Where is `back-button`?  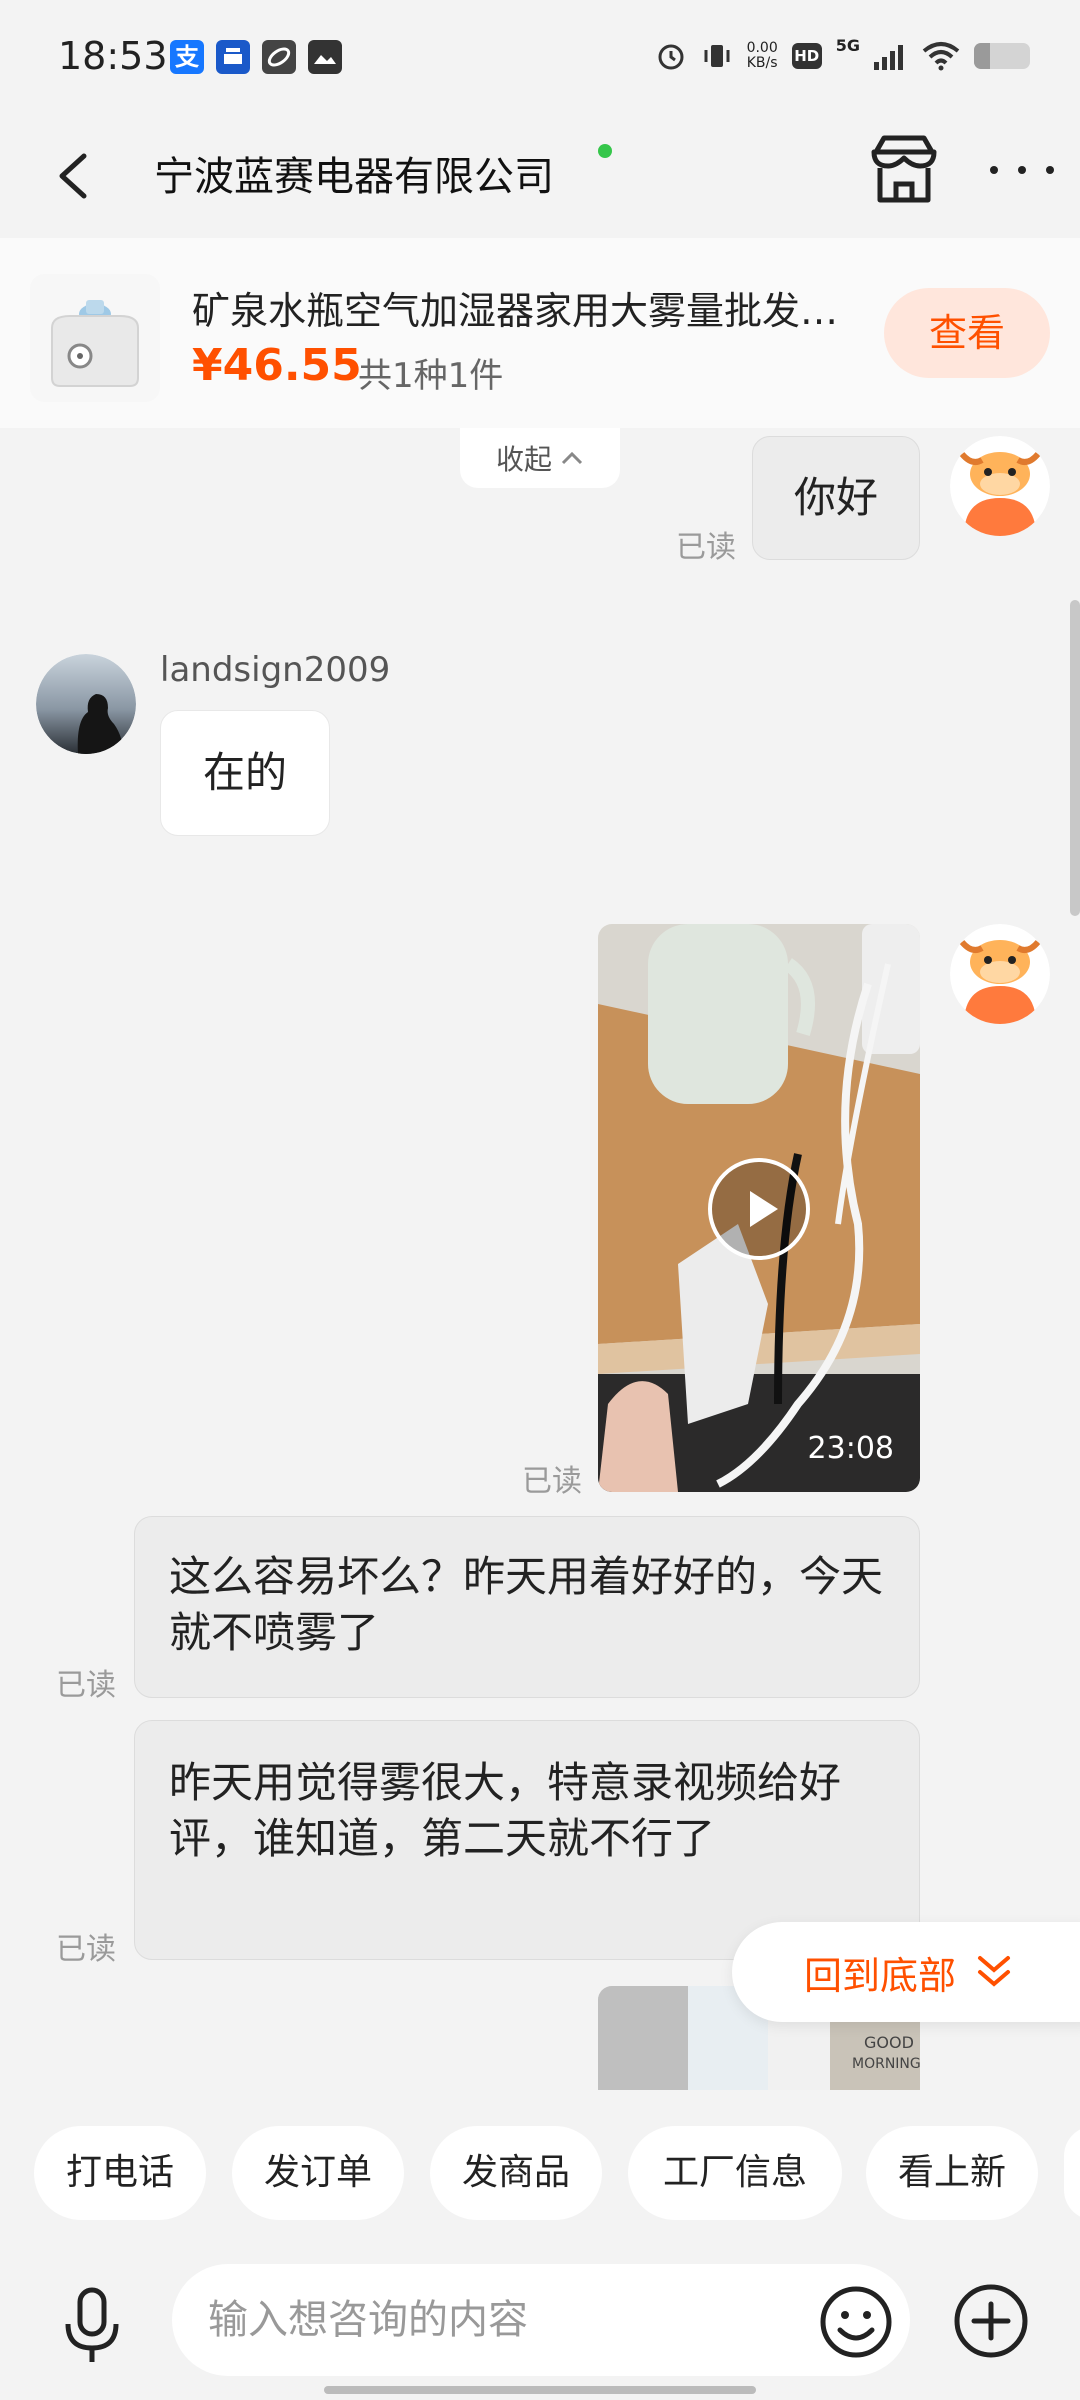 back-button is located at coordinates (76, 176).